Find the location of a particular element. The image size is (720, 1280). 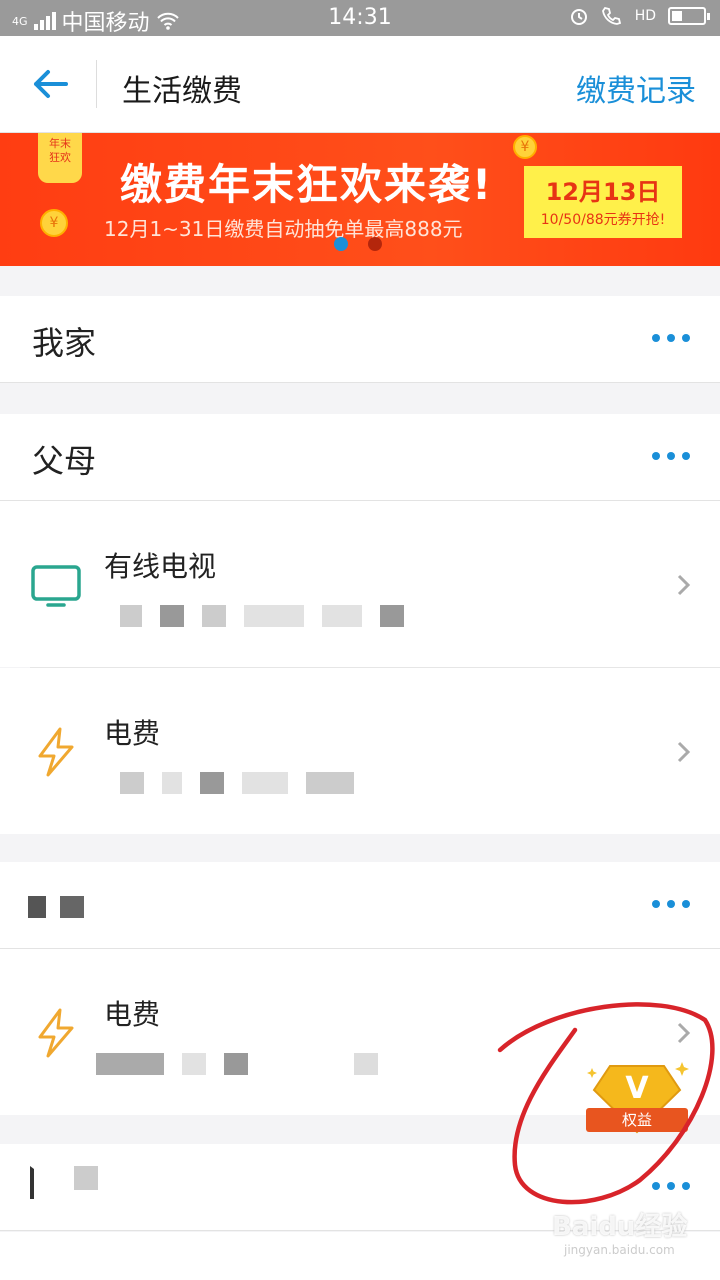

tv-icon is located at coordinates (56, 586).